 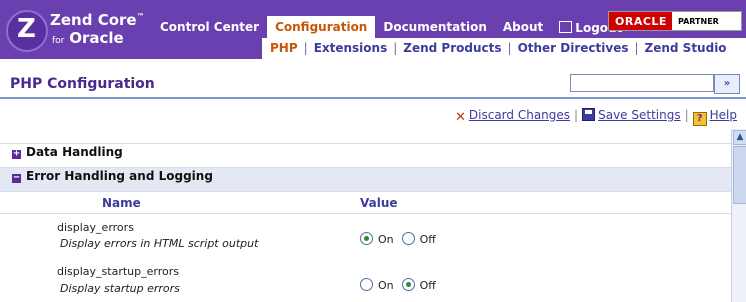 I want to click on help-link: Help, so click(x=723, y=115).